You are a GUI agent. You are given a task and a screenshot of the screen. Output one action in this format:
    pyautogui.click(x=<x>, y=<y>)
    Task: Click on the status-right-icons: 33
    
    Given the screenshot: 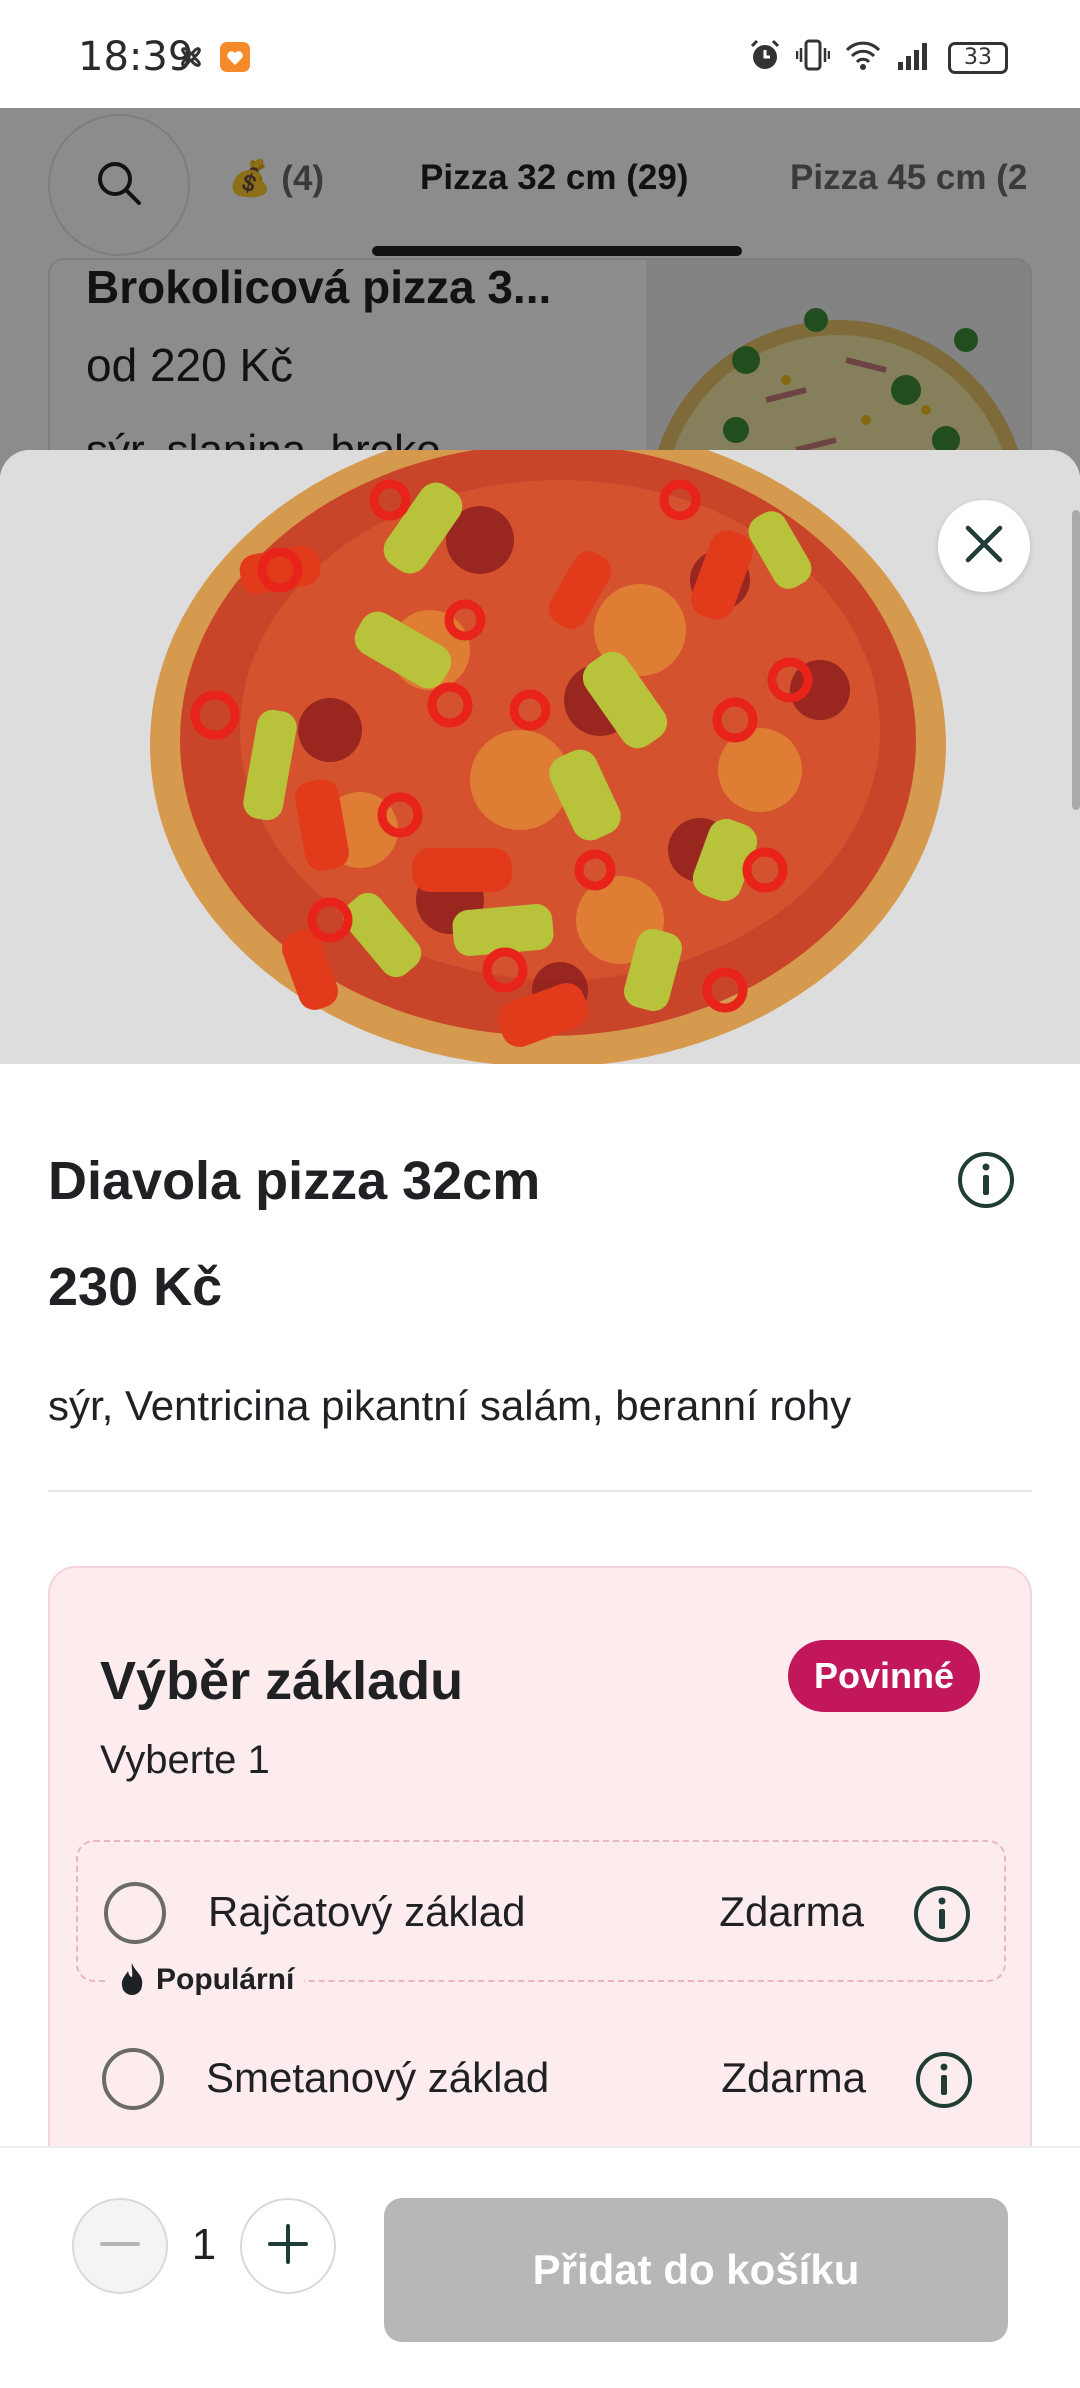 What is the action you would take?
    pyautogui.click(x=878, y=57)
    